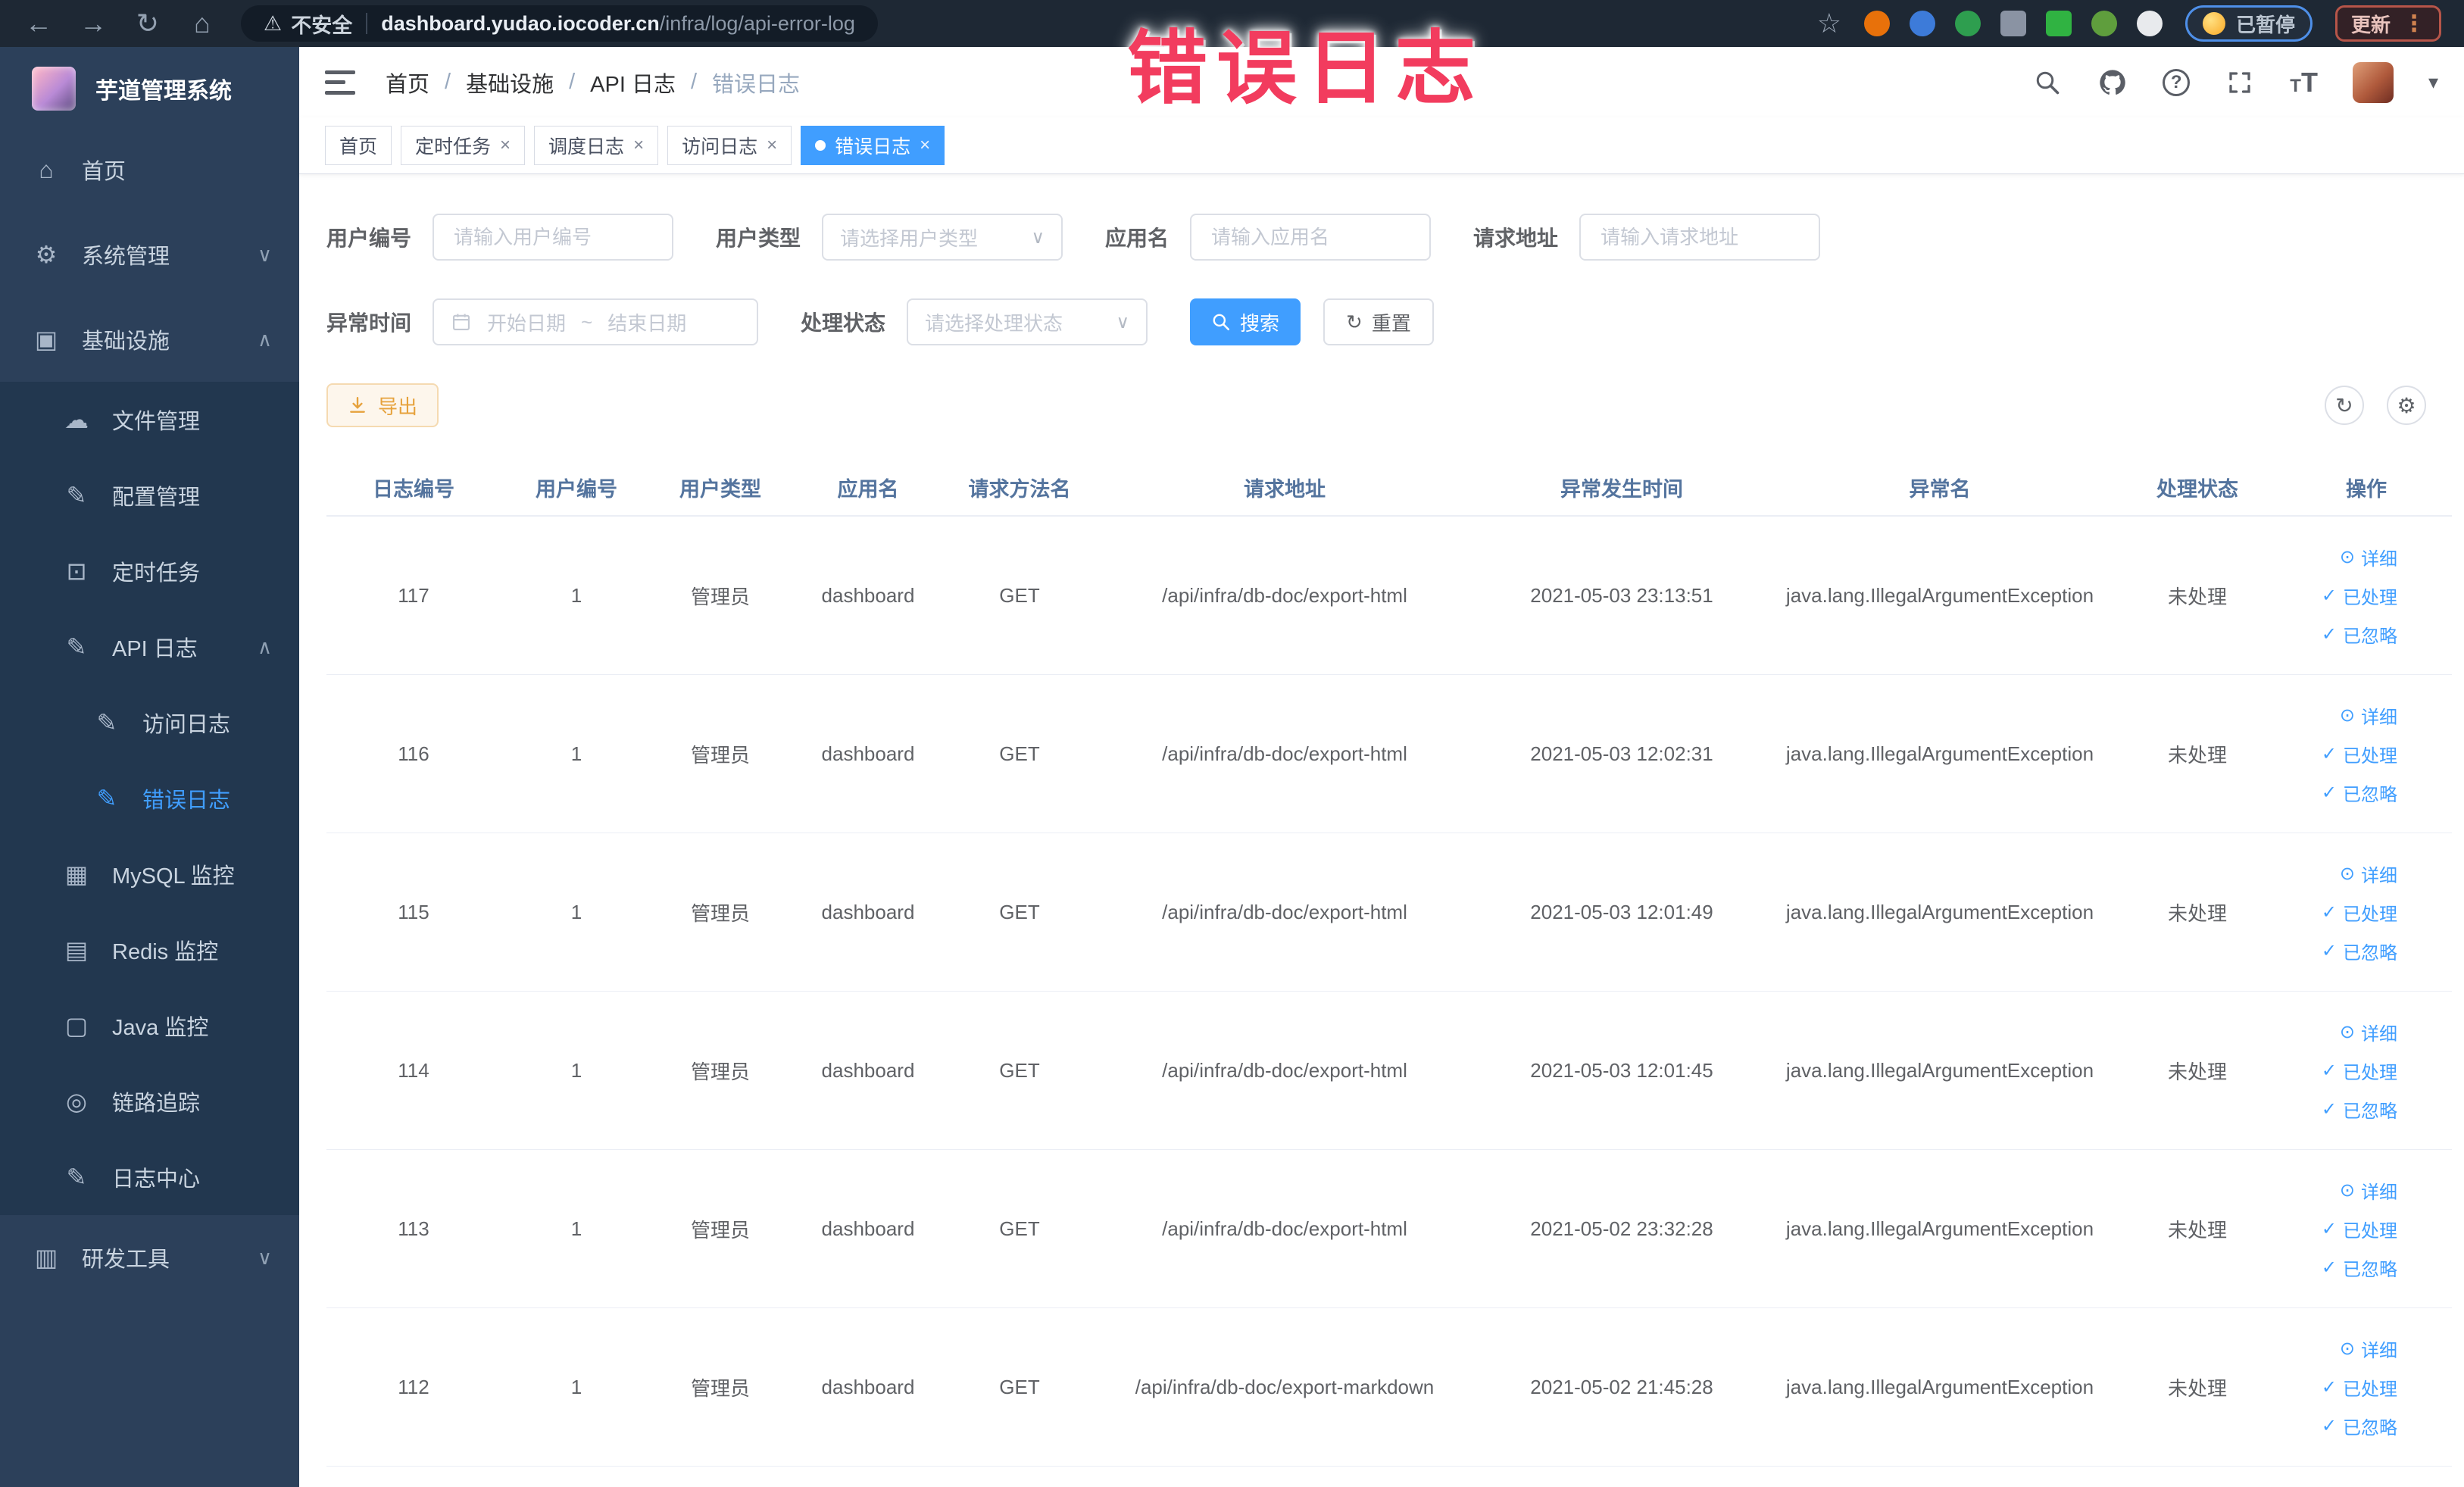  What do you see at coordinates (149, 339) in the screenshot?
I see `sidebar-item-基础设施: ▣ 基础设施 ∧` at bounding box center [149, 339].